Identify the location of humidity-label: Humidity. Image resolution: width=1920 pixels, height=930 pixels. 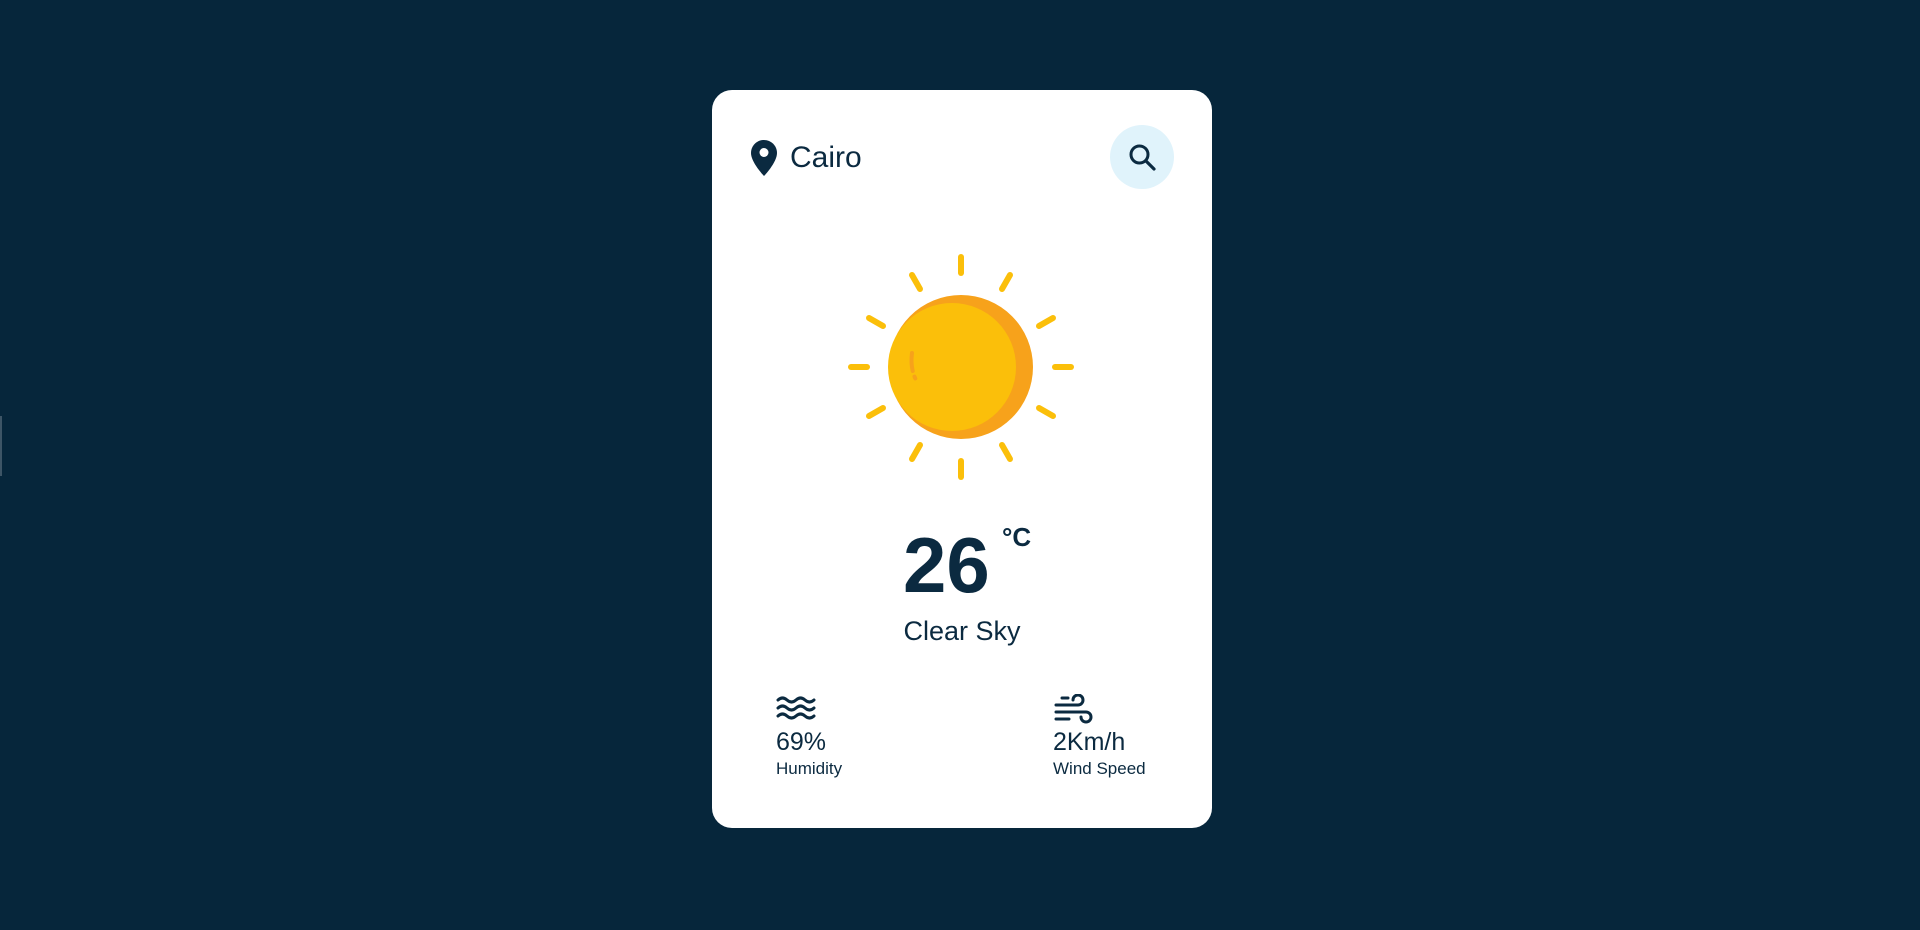
(809, 768).